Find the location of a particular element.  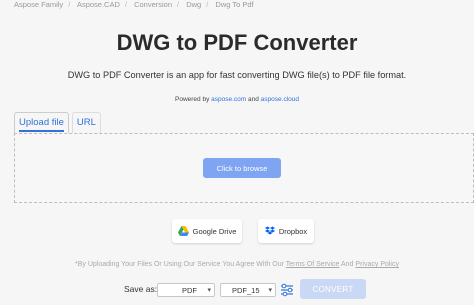

page-title: DWG to PDF Converter is located at coordinates (237, 42).